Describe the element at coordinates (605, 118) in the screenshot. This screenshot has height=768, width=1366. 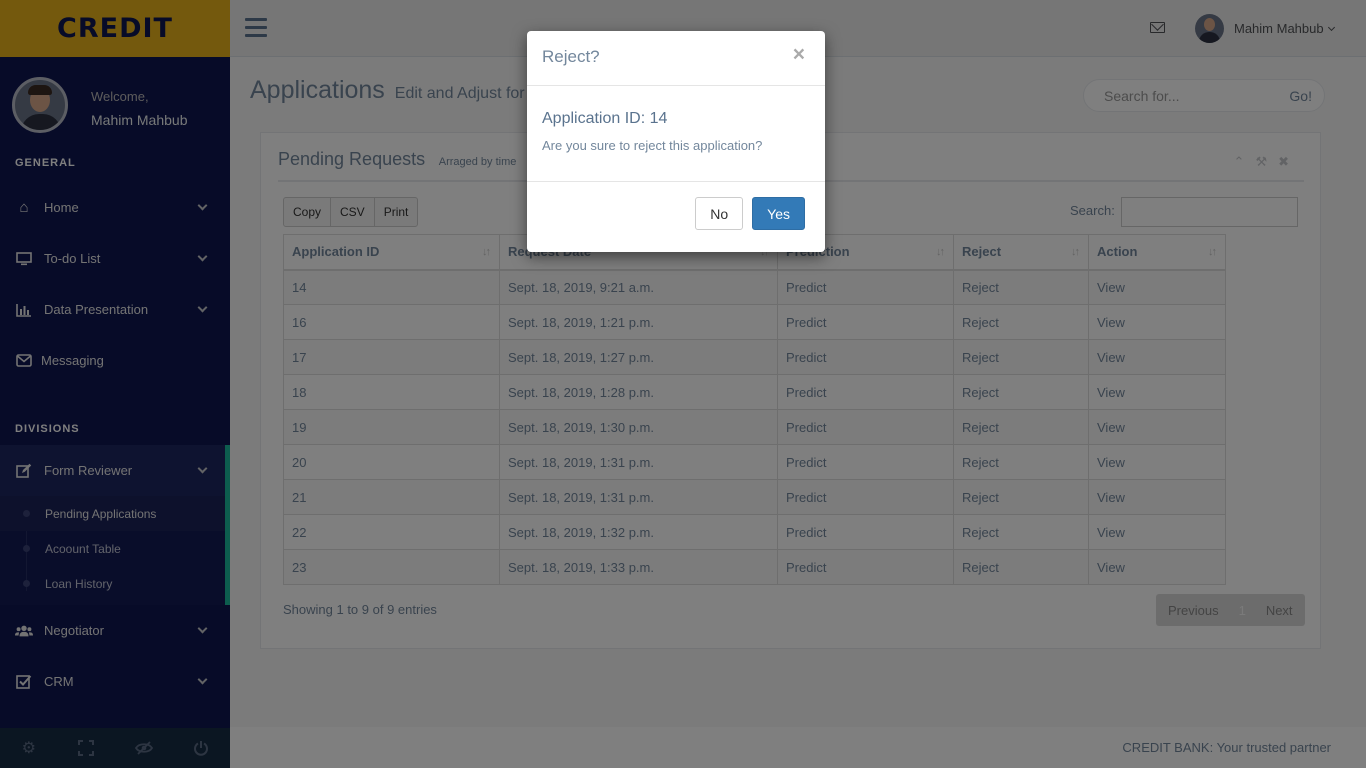
I see `modal-application-id: Application ID: 14` at that location.